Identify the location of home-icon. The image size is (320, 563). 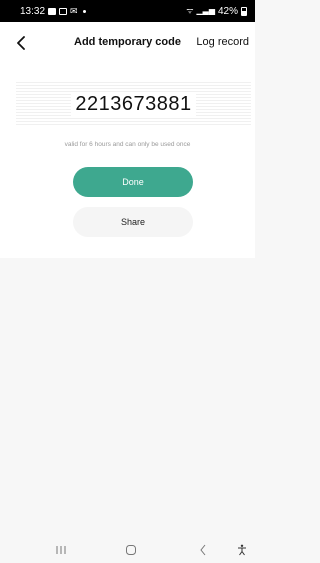
(131, 550).